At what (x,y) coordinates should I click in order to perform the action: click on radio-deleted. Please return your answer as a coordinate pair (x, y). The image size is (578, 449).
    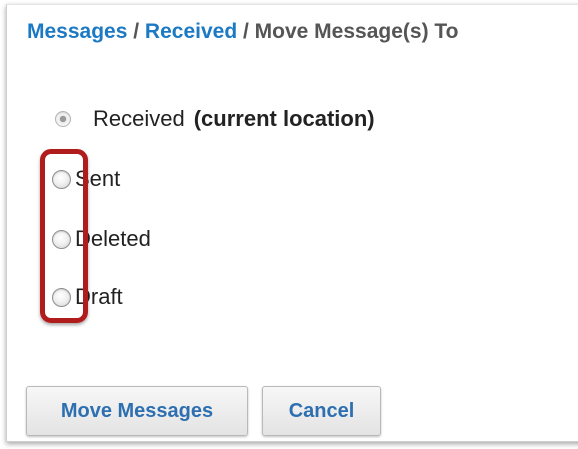
    Looking at the image, I should click on (61, 239).